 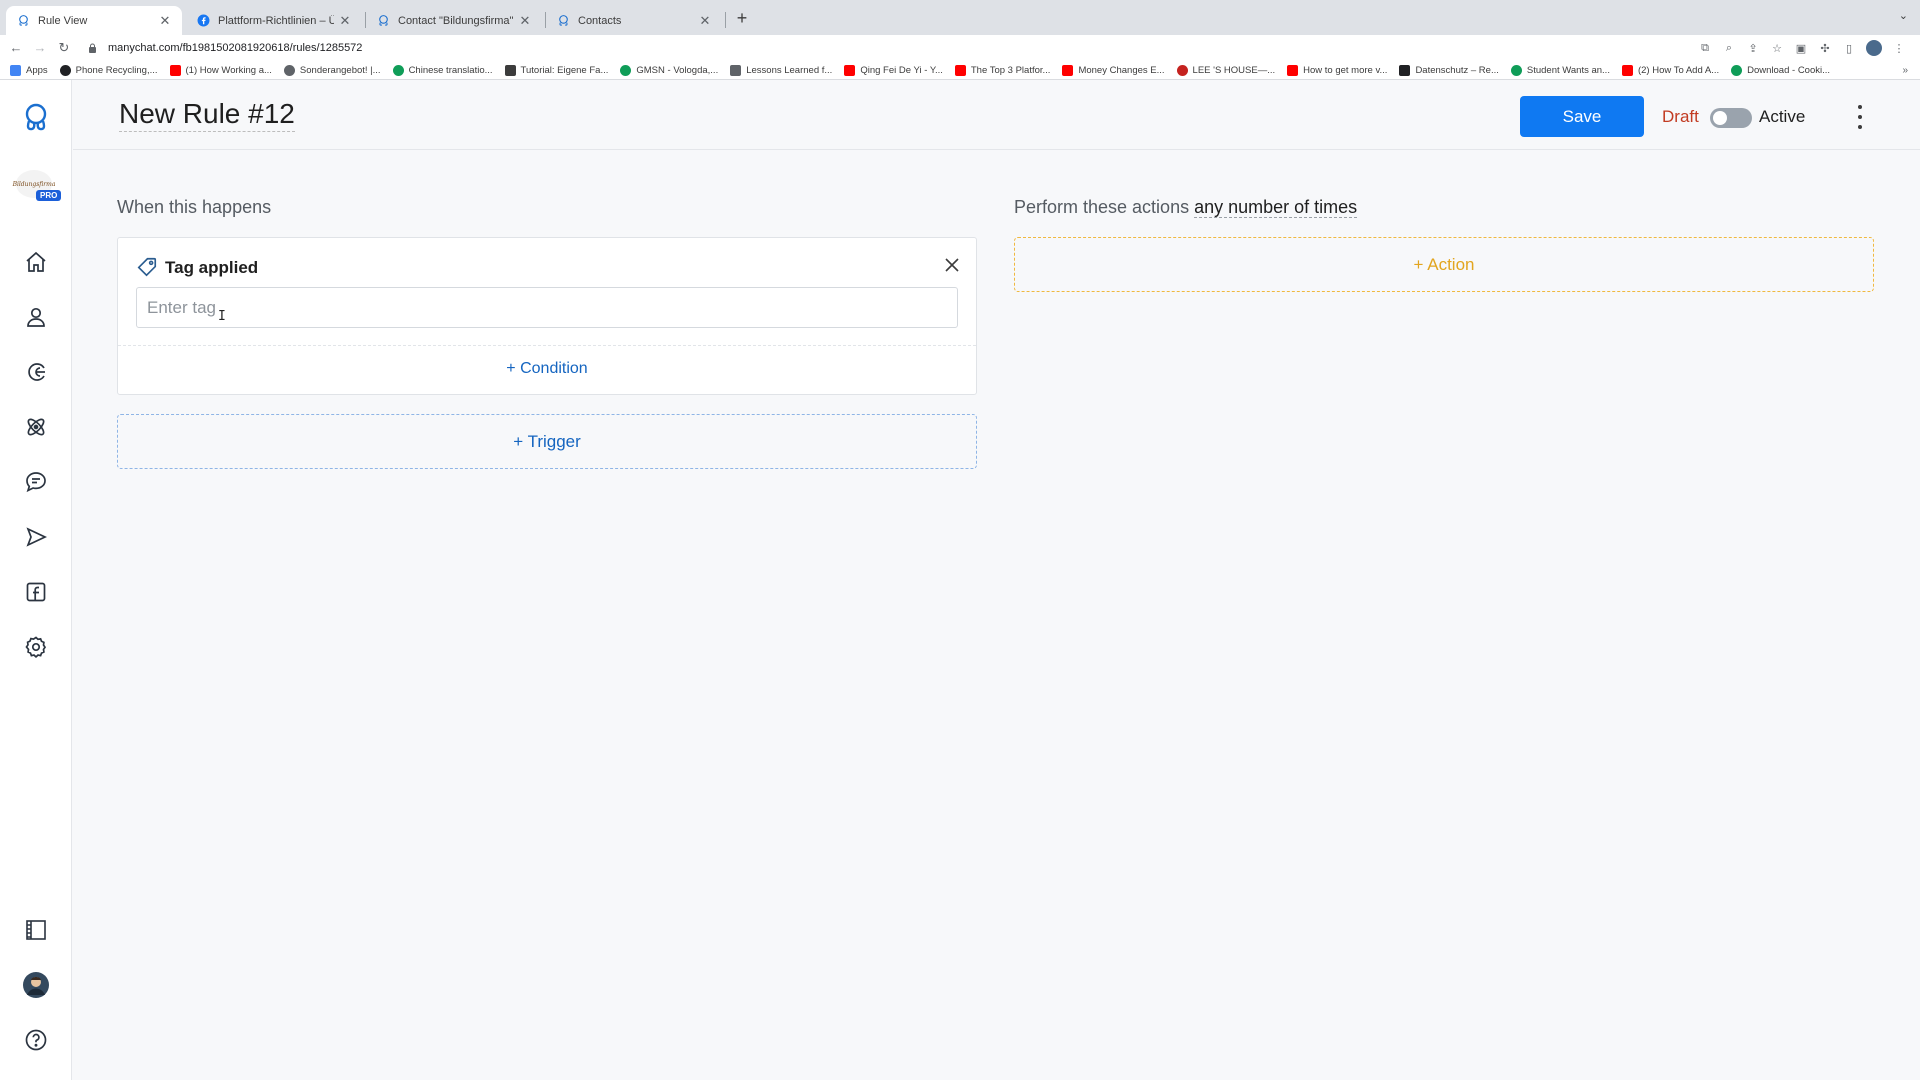 I want to click on manychat-logo-icon, so click(x=36, y=118).